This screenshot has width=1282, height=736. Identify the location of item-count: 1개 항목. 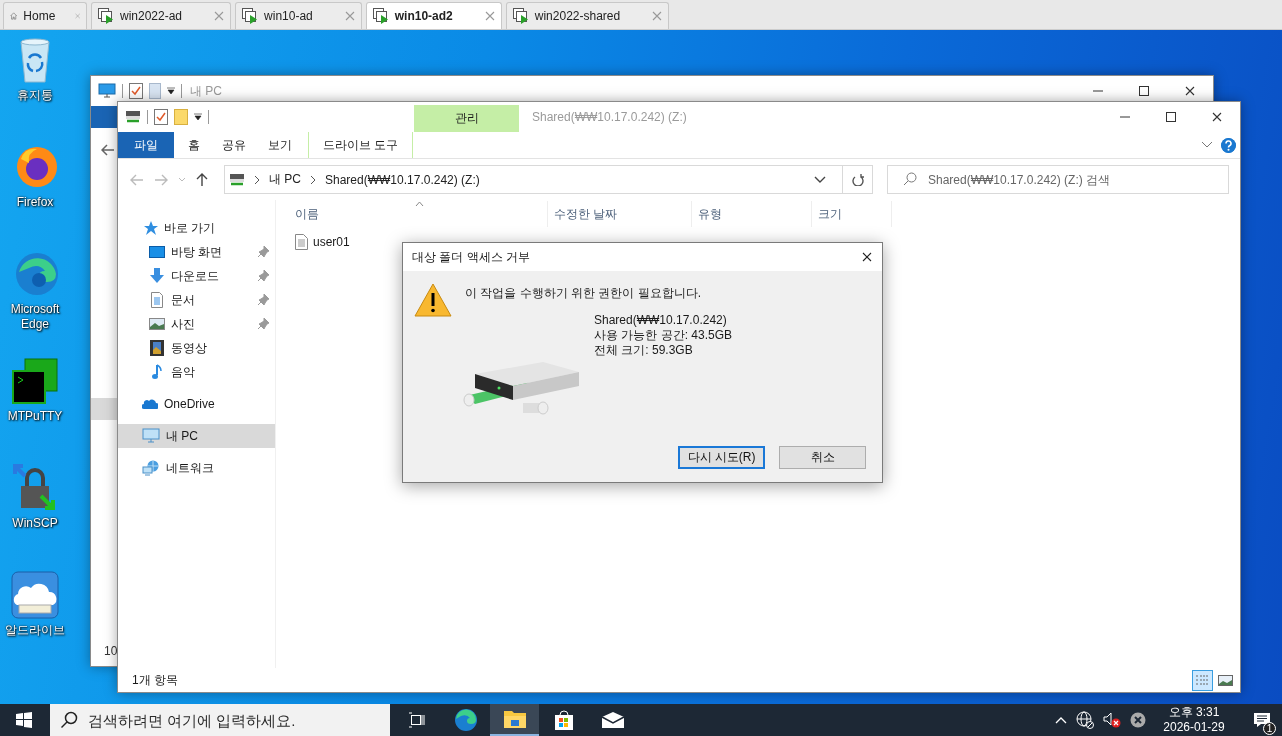
(155, 680).